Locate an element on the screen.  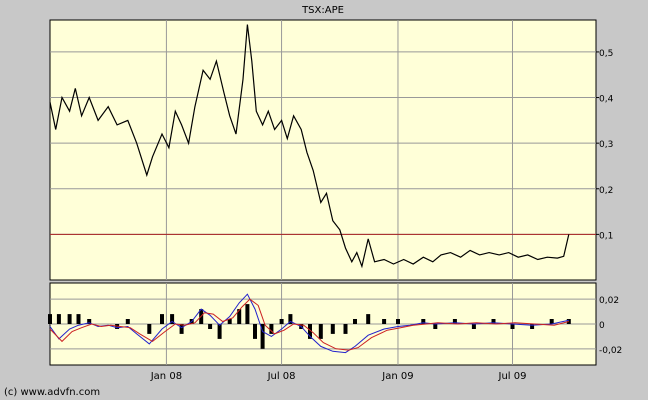
x-tick-label: Jan 08 is located at coordinates (166, 376).